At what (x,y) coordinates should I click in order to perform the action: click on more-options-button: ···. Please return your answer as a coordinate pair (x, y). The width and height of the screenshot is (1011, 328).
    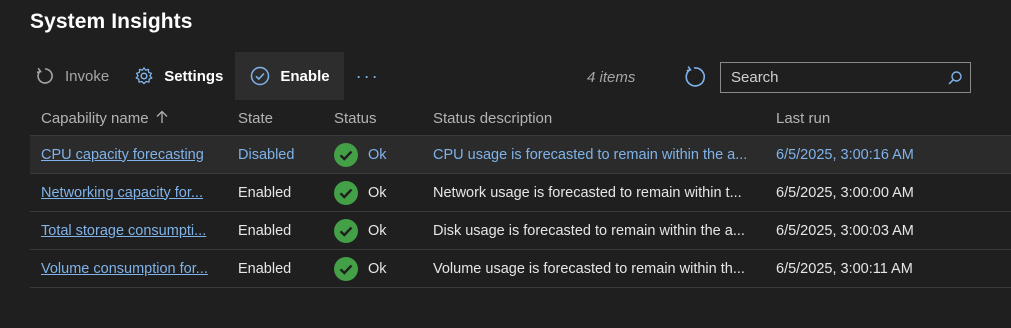
    Looking at the image, I should click on (368, 76).